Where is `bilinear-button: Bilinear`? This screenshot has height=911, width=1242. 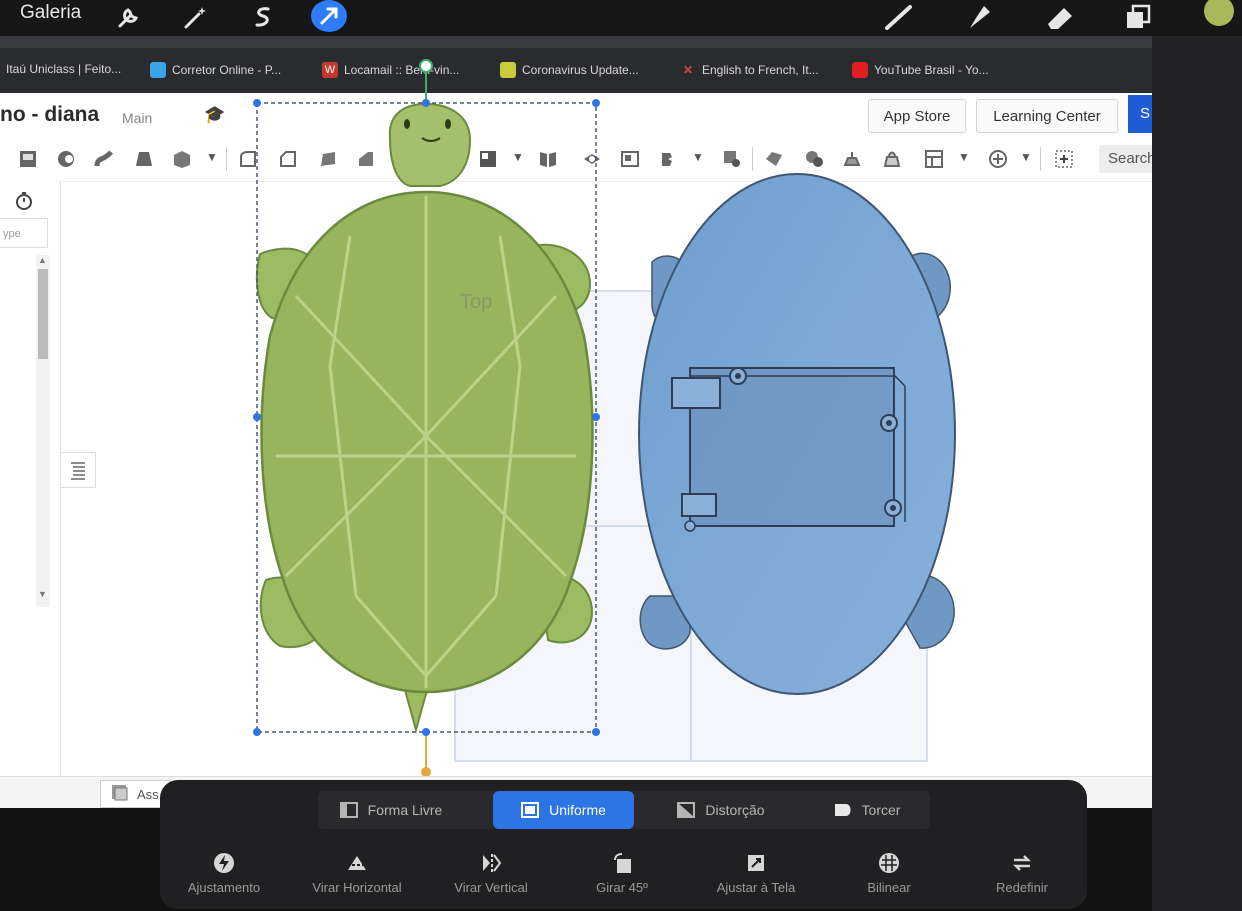 bilinear-button: Bilinear is located at coordinates (889, 873).